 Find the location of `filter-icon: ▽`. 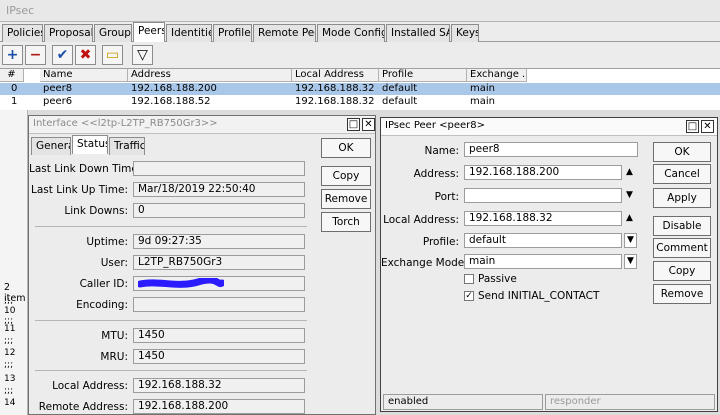

filter-icon: ▽ is located at coordinates (142, 55).